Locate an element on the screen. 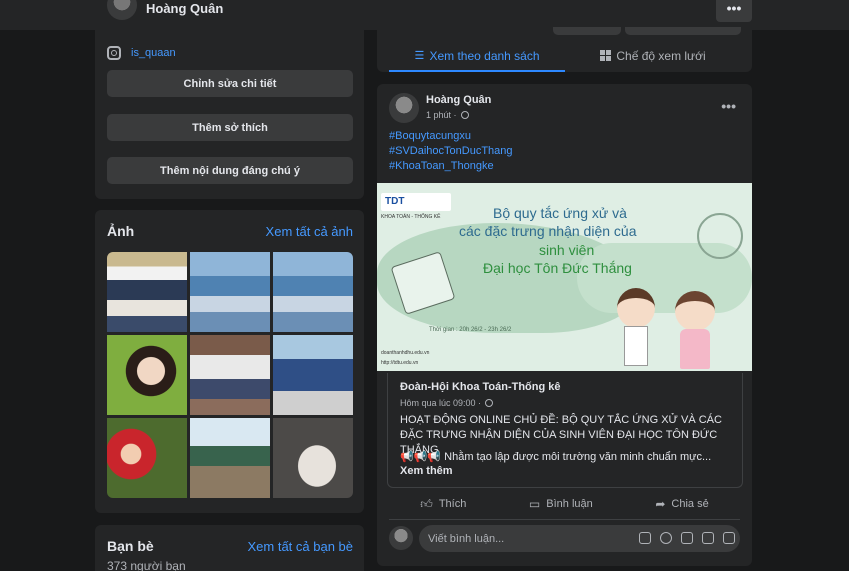  comment-icon: ▭ is located at coordinates (534, 504).